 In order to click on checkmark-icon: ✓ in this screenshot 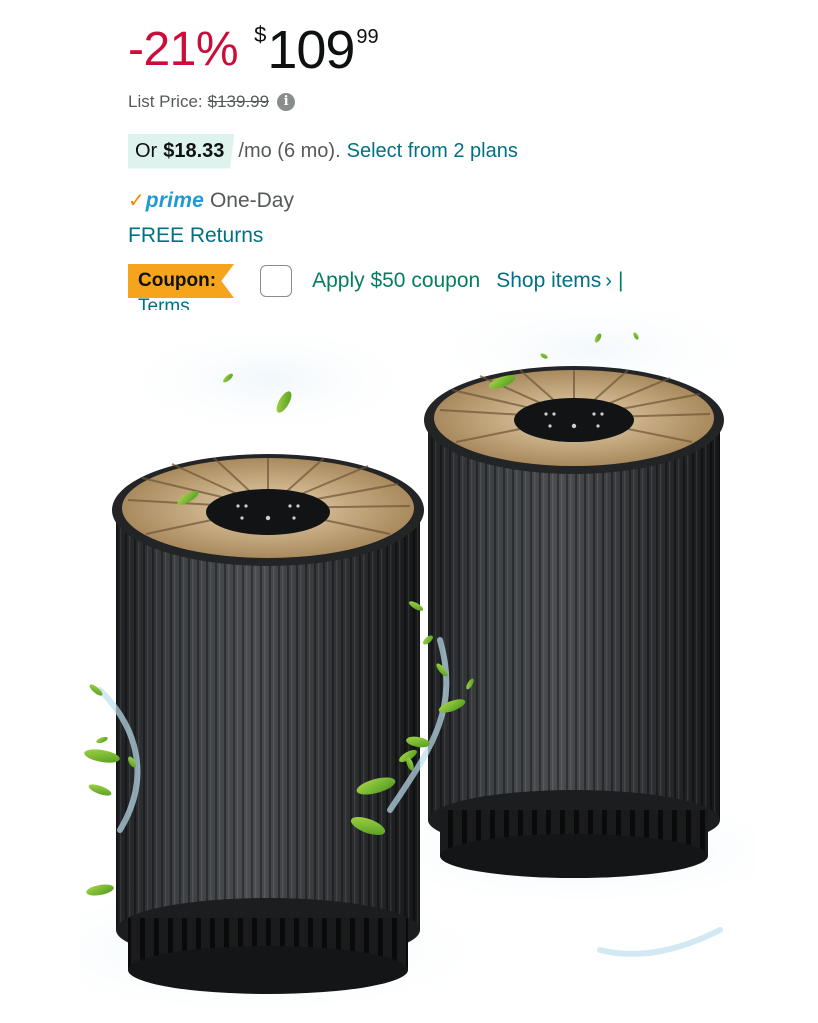, I will do `click(136, 201)`.